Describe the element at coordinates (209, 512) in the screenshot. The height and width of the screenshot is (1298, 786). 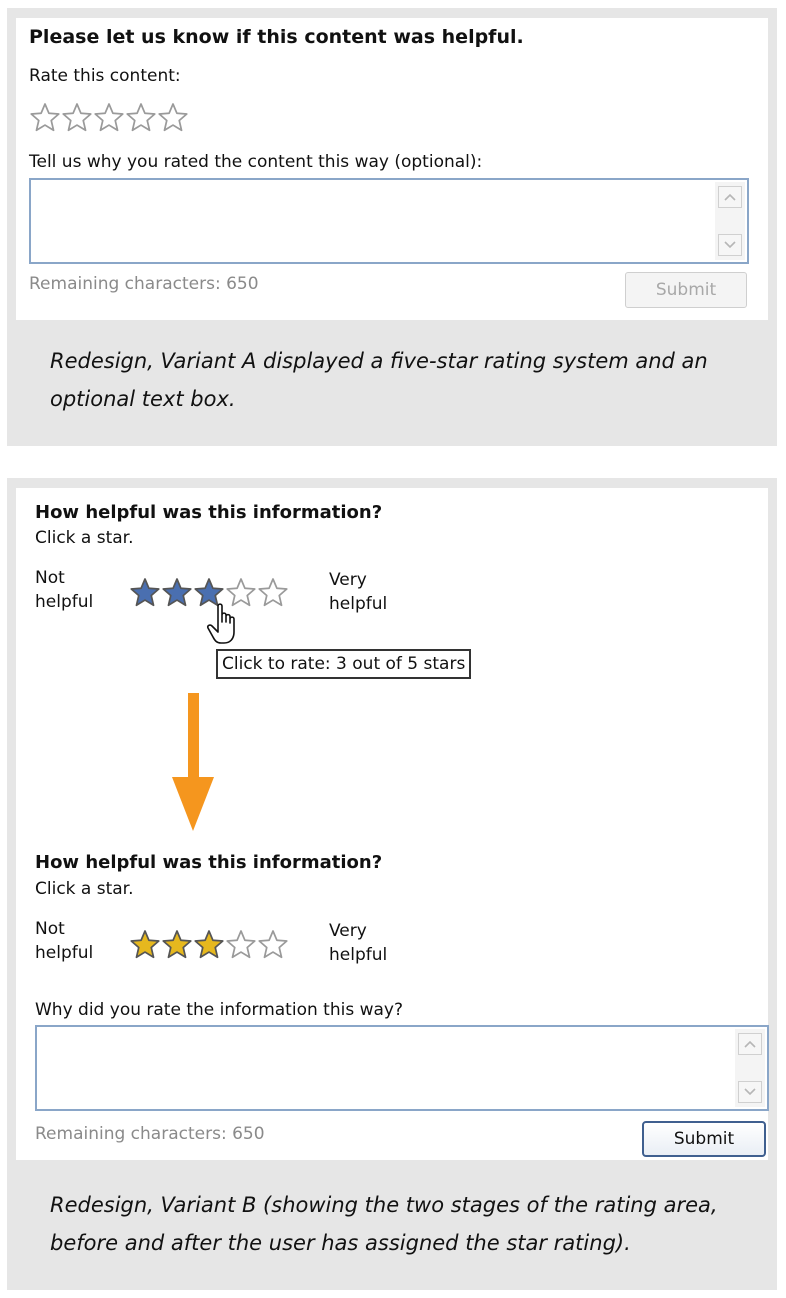
I see `stage1-question: How helpful was this information?` at that location.